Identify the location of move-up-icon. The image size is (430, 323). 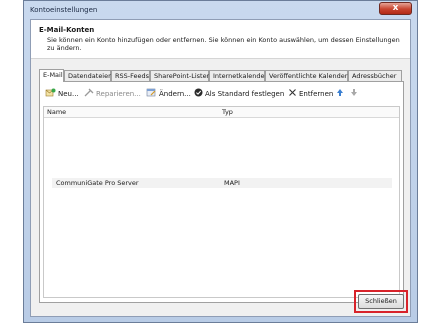
(340, 94).